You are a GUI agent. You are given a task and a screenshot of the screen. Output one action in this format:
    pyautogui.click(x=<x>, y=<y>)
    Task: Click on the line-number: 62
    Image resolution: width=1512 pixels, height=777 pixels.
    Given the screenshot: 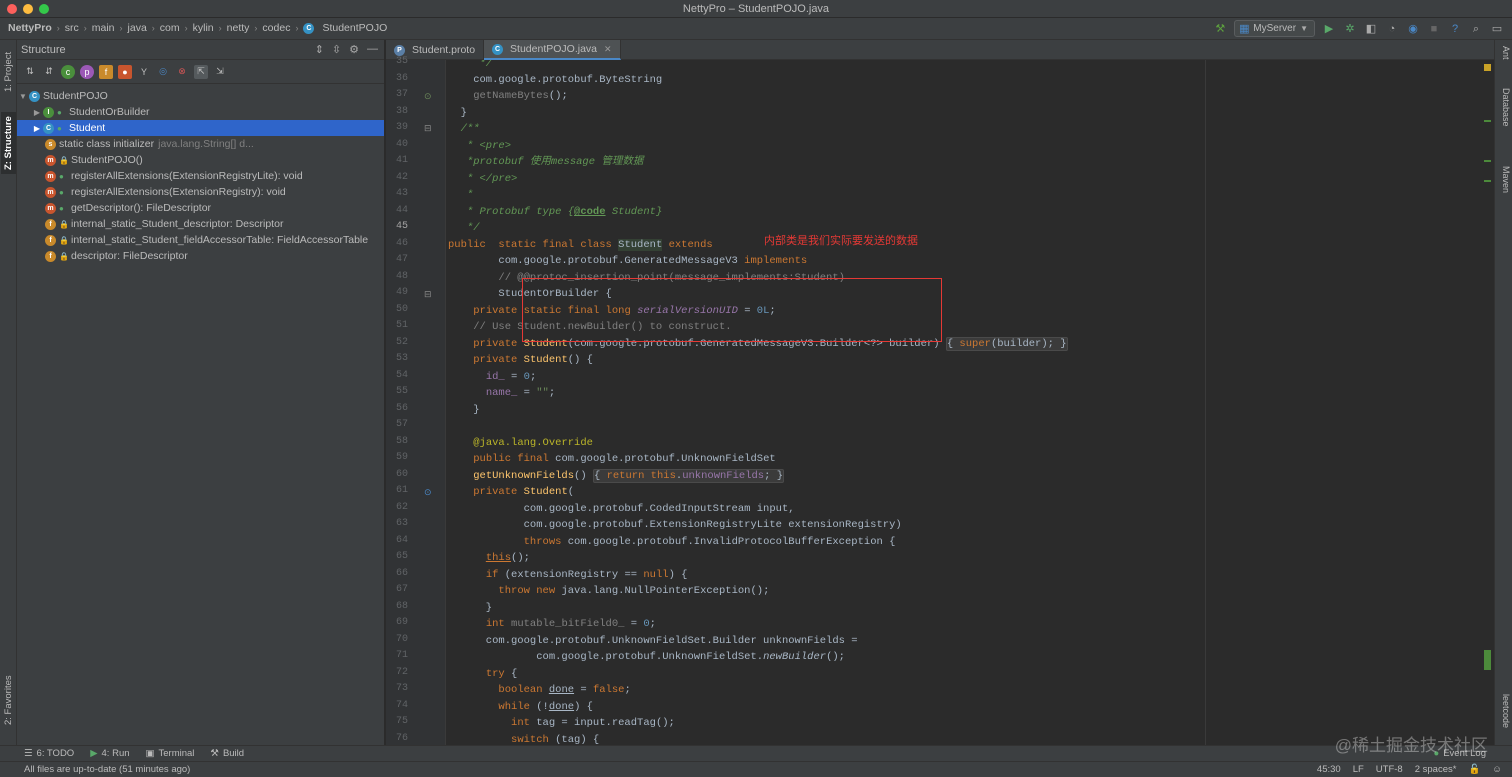 What is the action you would take?
    pyautogui.click(x=397, y=507)
    